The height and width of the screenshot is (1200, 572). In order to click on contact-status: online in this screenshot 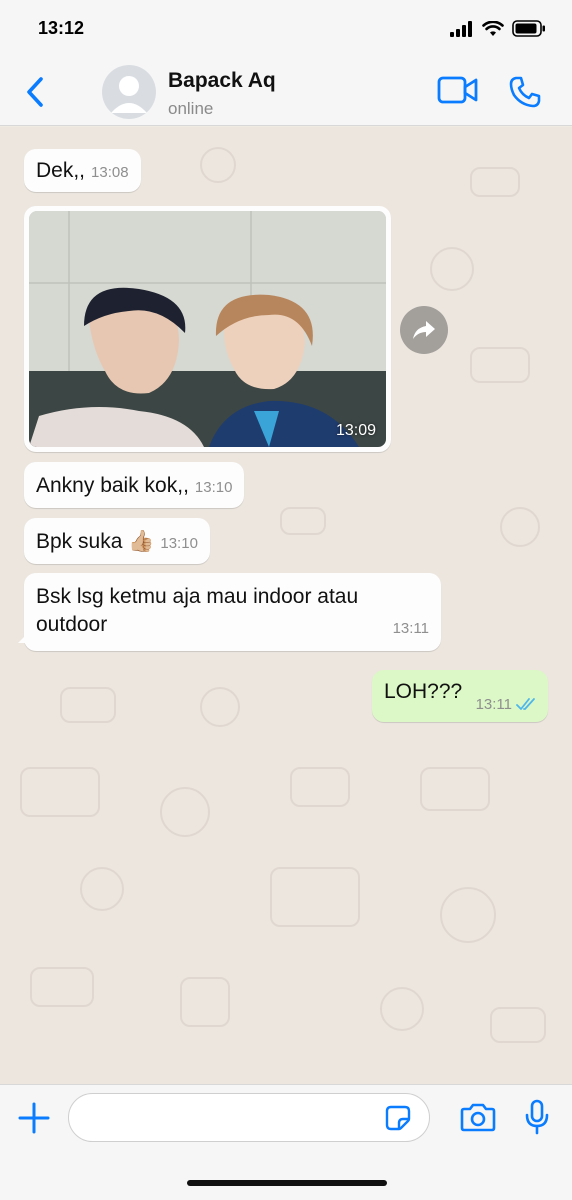, I will do `click(191, 108)`.